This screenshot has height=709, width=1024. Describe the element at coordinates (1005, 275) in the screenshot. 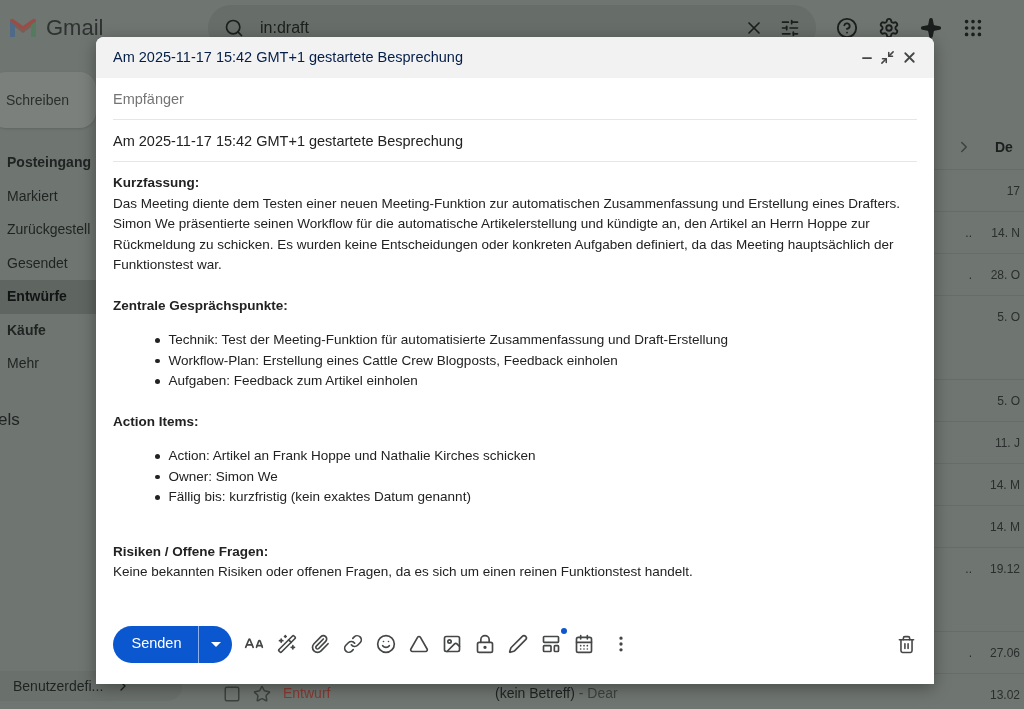

I see `email-date: 28. O` at that location.